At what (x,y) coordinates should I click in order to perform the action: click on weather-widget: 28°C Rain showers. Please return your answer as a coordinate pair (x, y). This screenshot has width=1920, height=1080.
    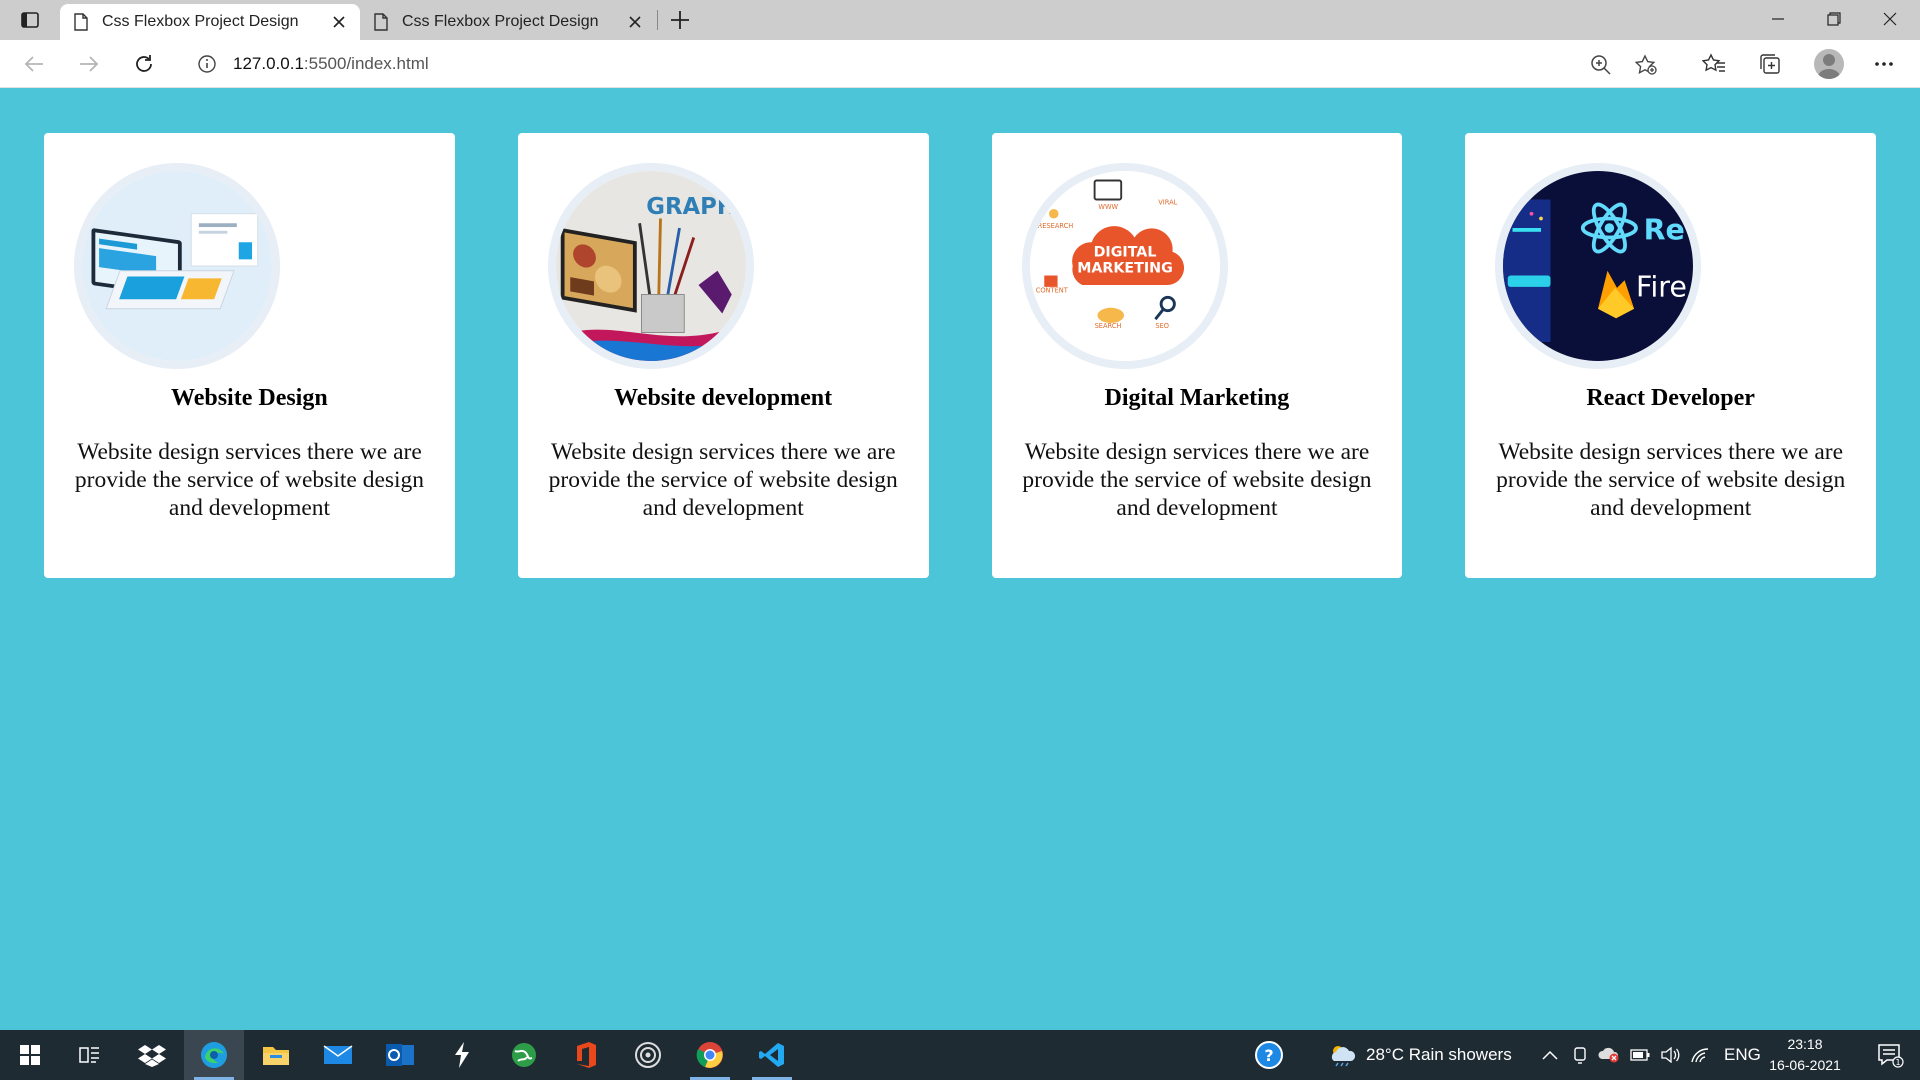
    Looking at the image, I should click on (1420, 1055).